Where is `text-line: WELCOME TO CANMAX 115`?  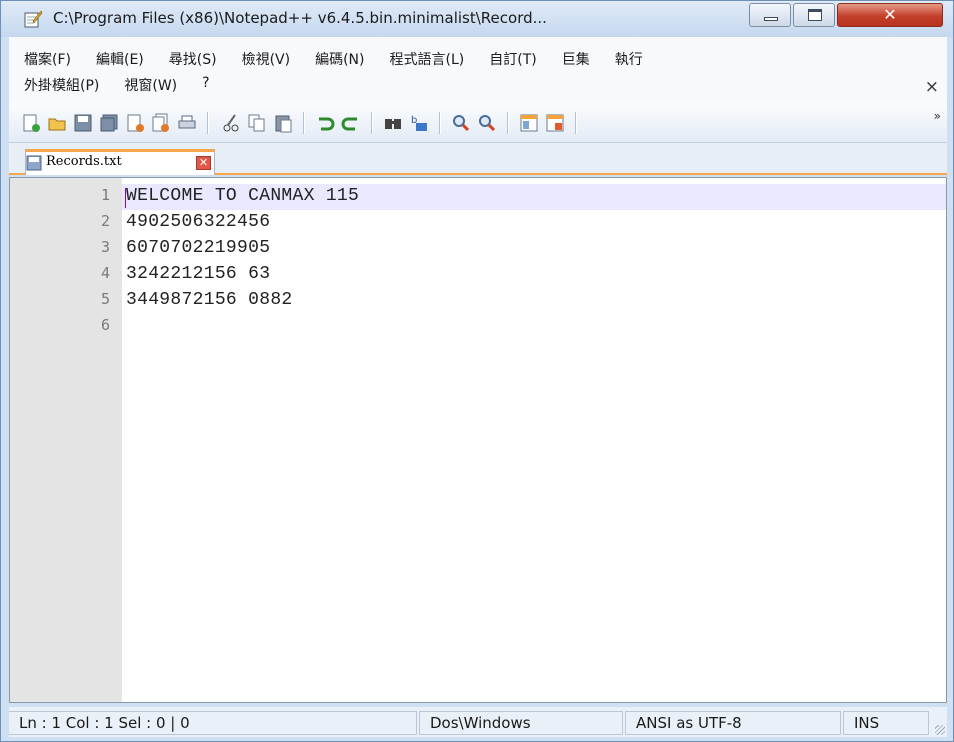 text-line: WELCOME TO CANMAX 115 is located at coordinates (242, 196).